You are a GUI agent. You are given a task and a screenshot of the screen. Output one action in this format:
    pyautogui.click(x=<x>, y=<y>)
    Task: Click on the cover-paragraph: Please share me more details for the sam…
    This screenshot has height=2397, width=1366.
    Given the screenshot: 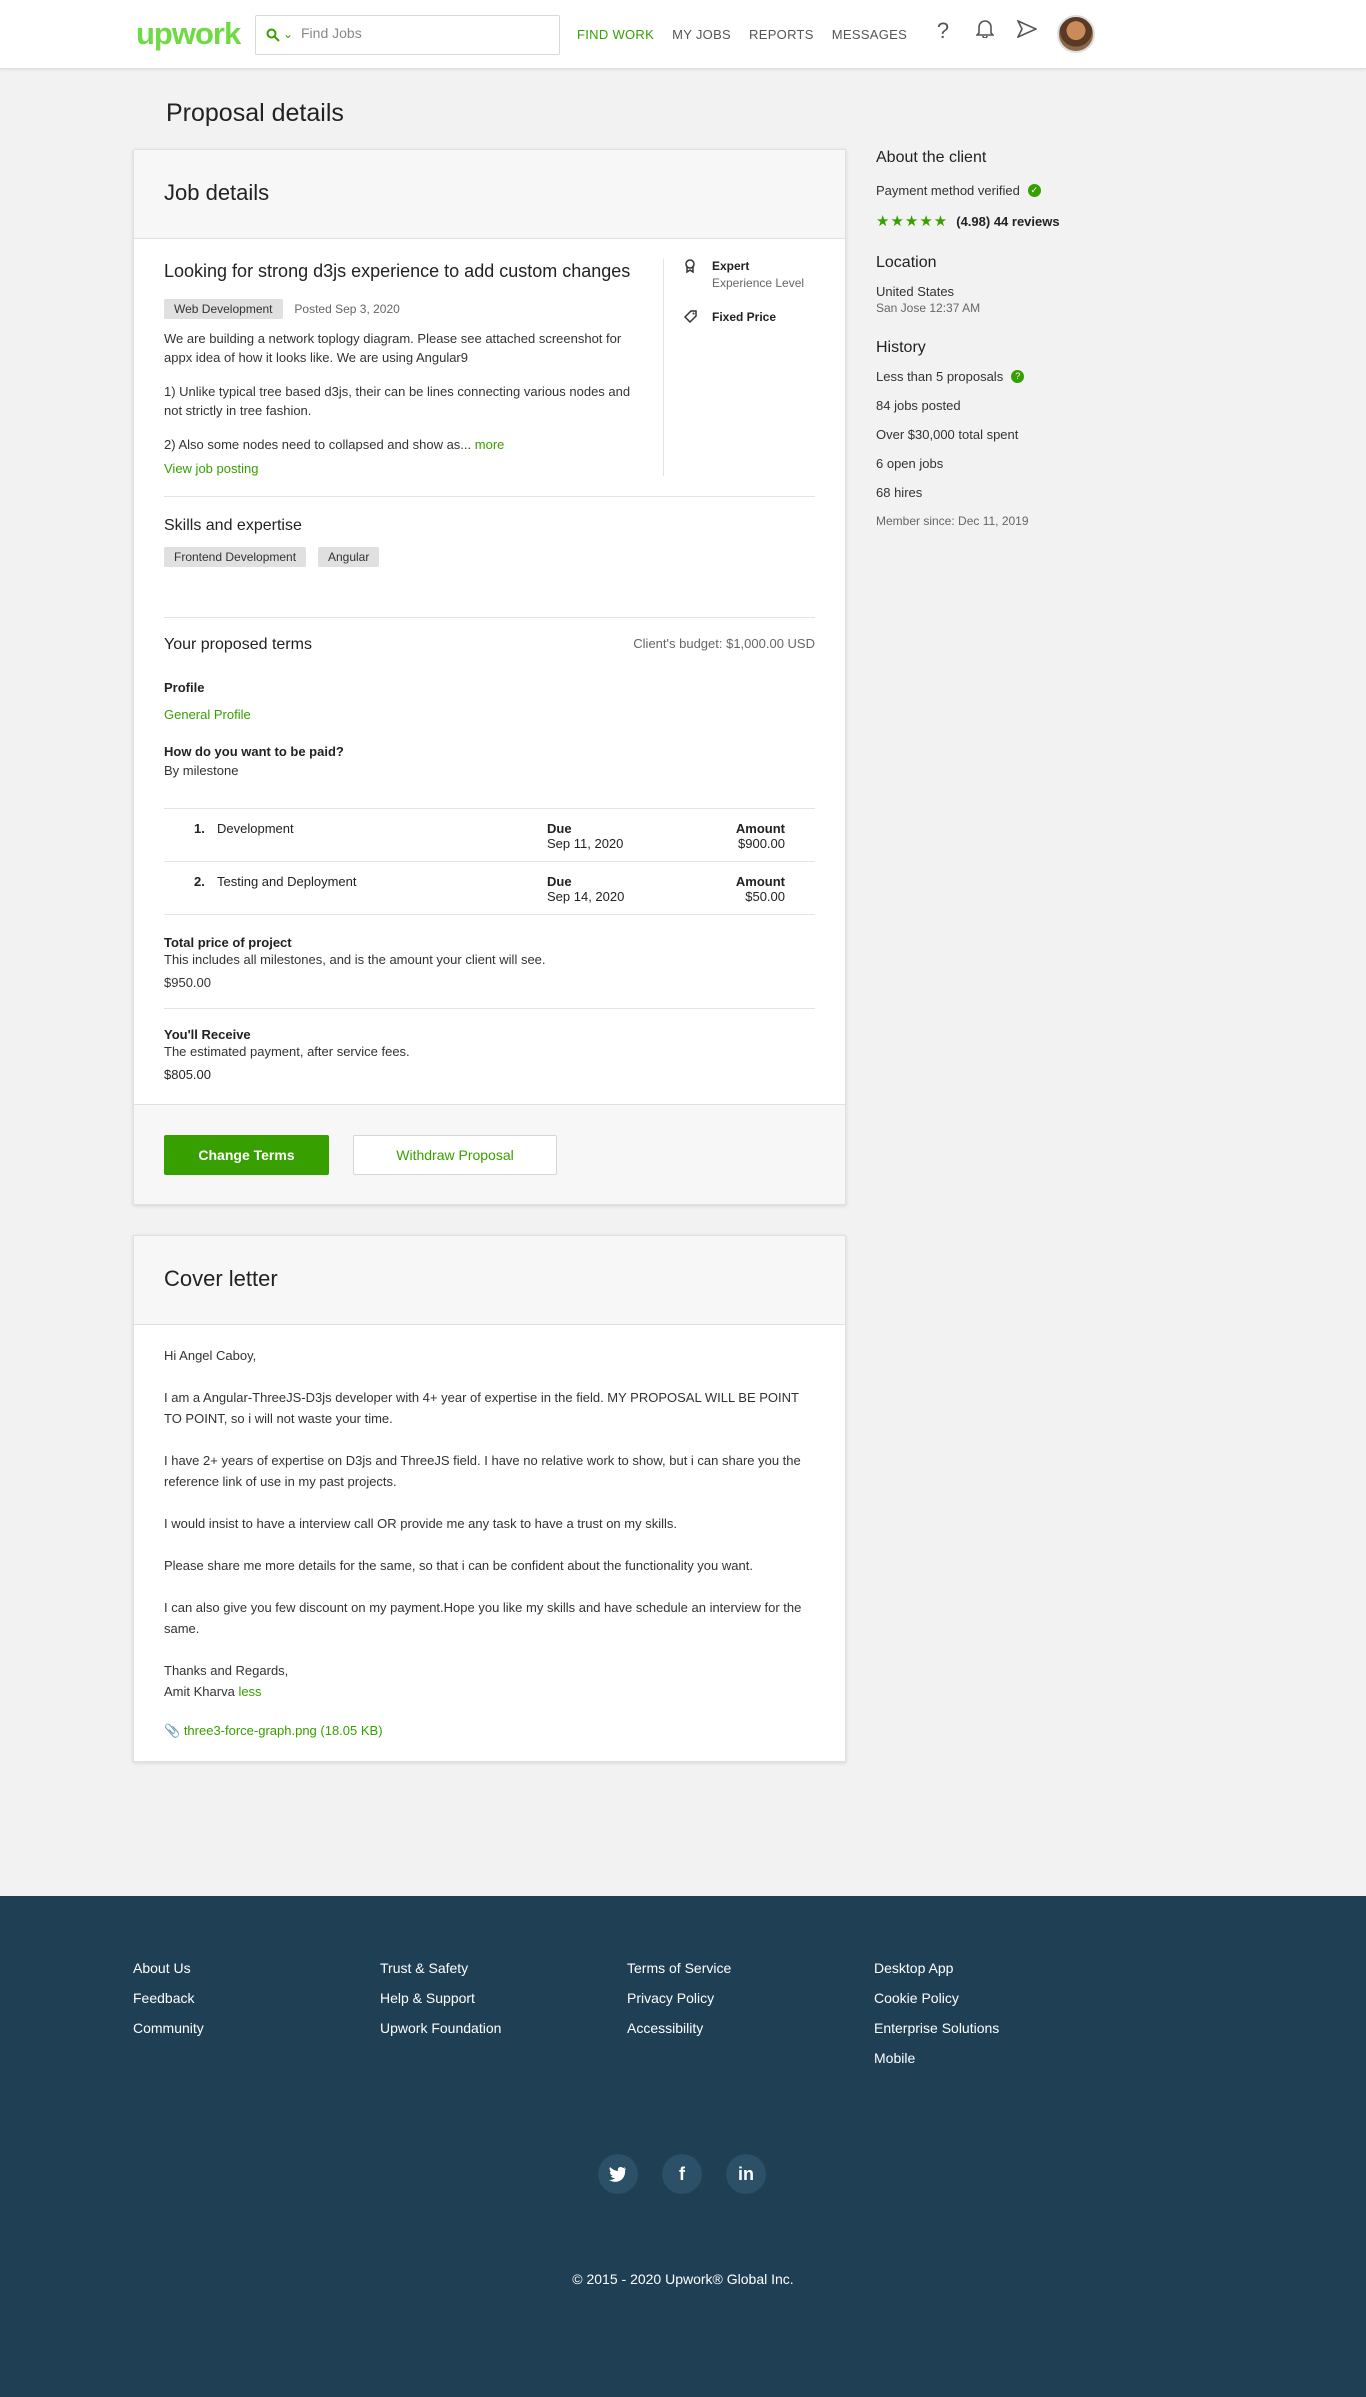 What is the action you would take?
    pyautogui.click(x=458, y=1565)
    